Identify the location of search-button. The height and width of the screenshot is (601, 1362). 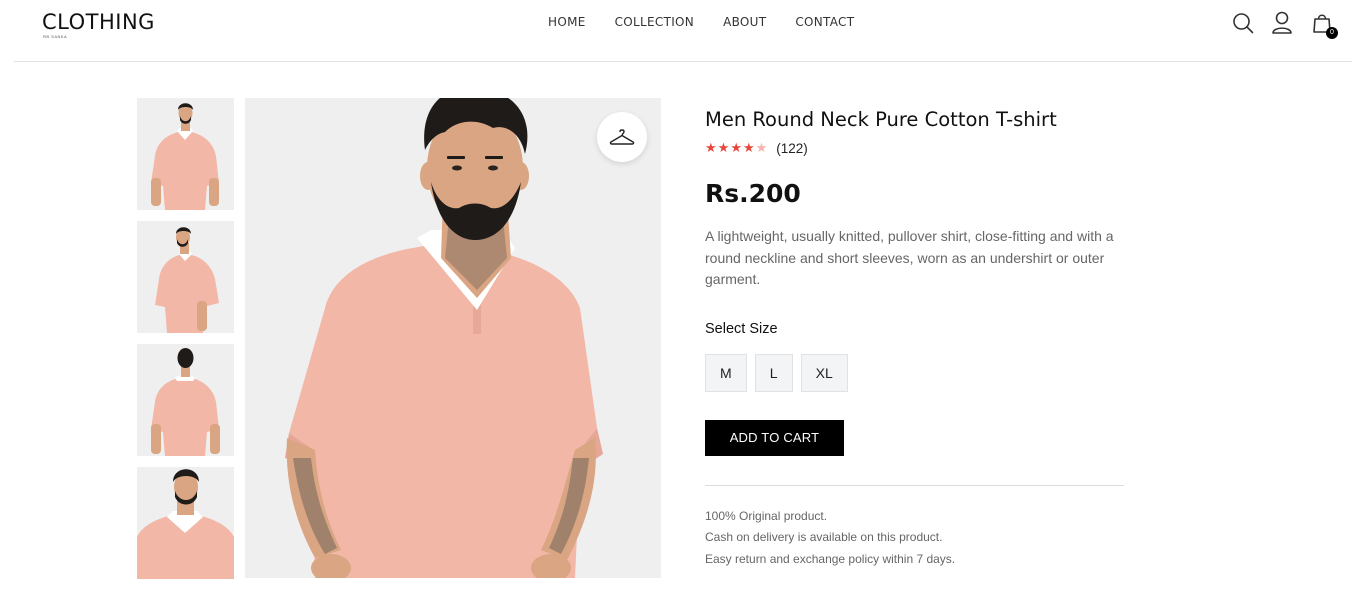
(1243, 23).